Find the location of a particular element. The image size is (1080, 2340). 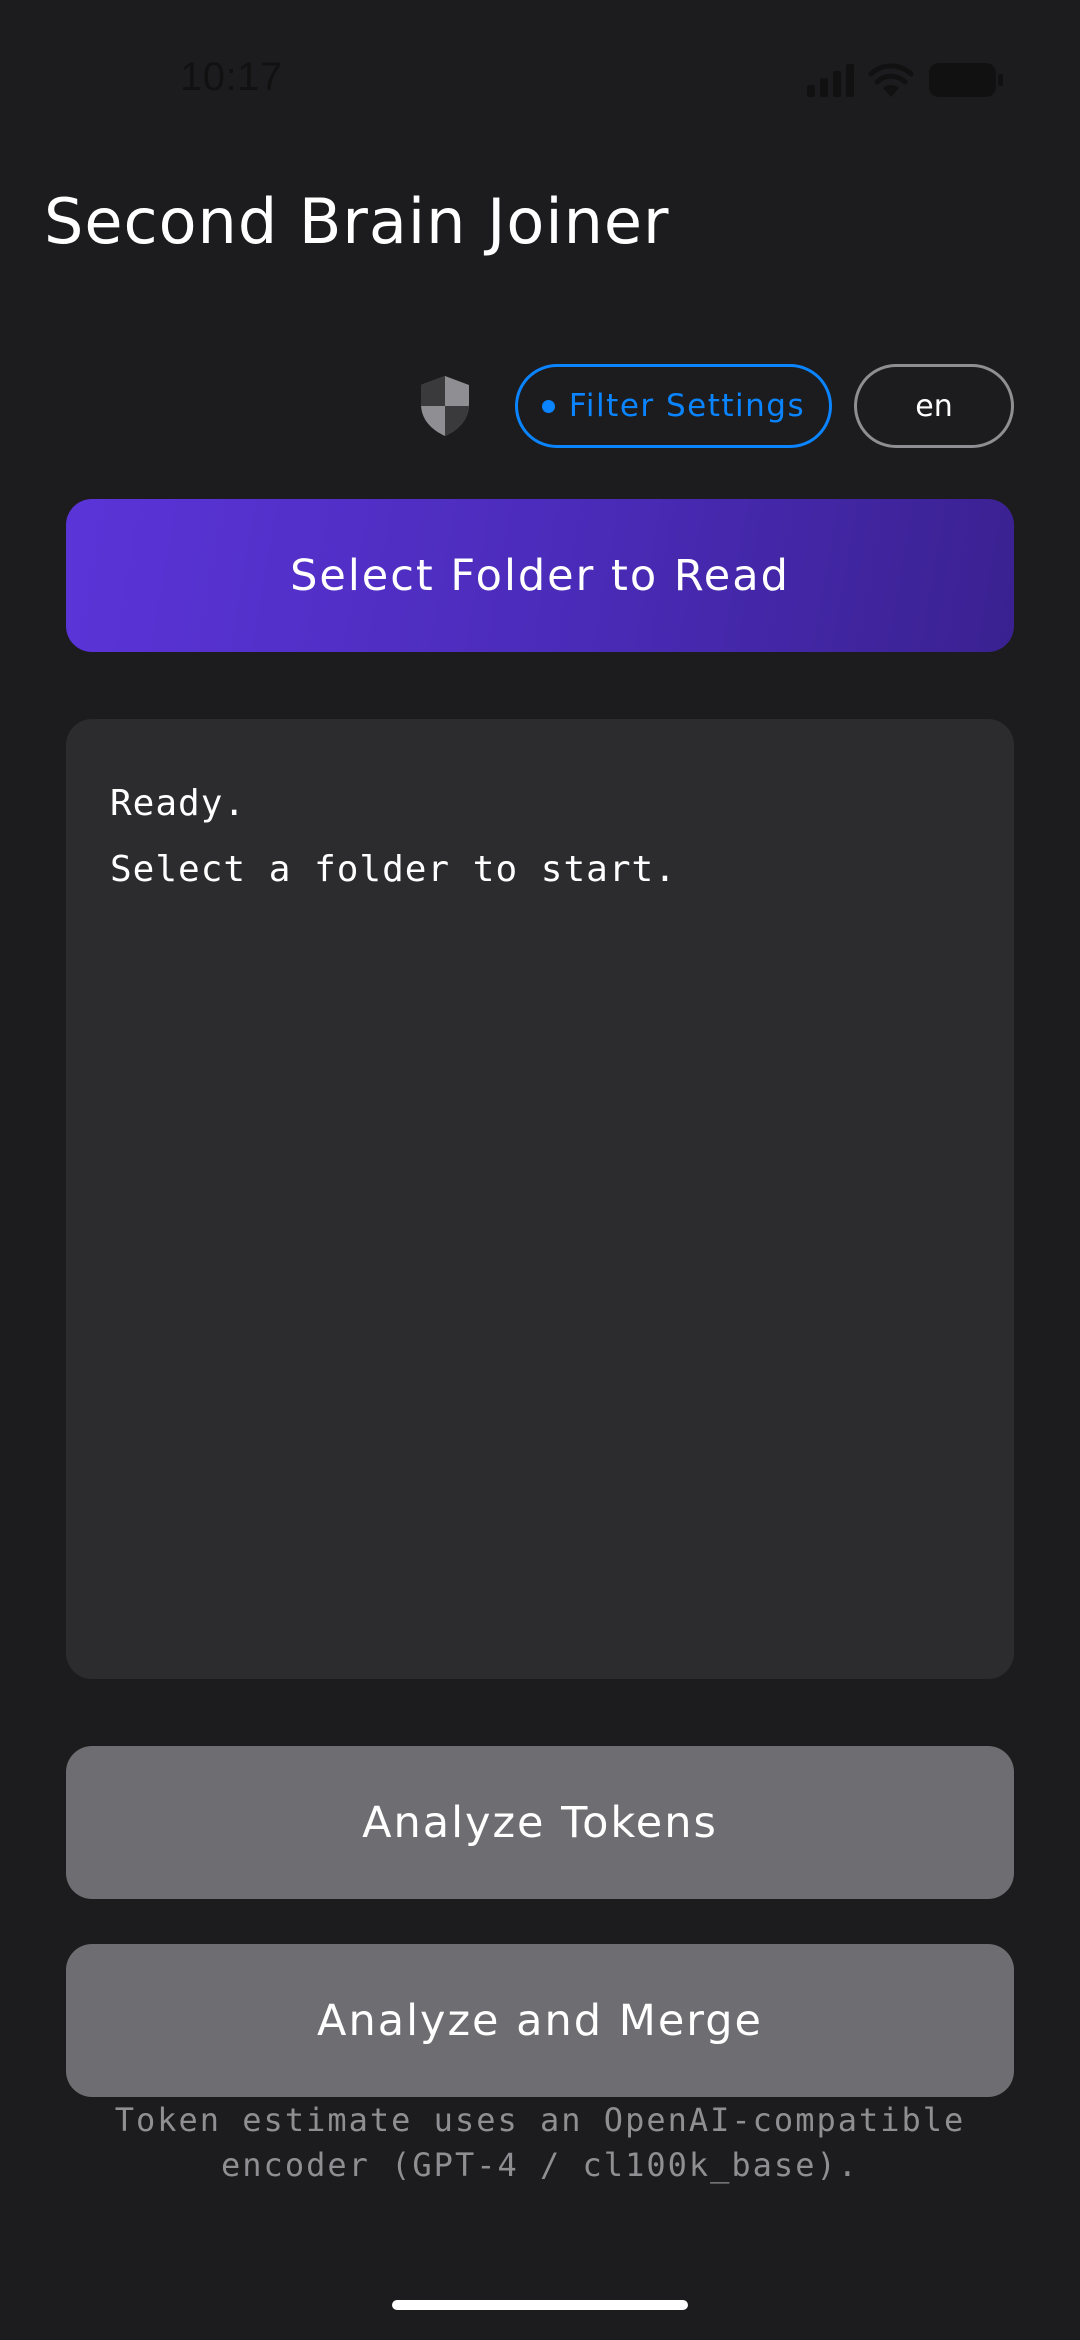

select-folder-button: Select Folder to Read is located at coordinates (540, 575).